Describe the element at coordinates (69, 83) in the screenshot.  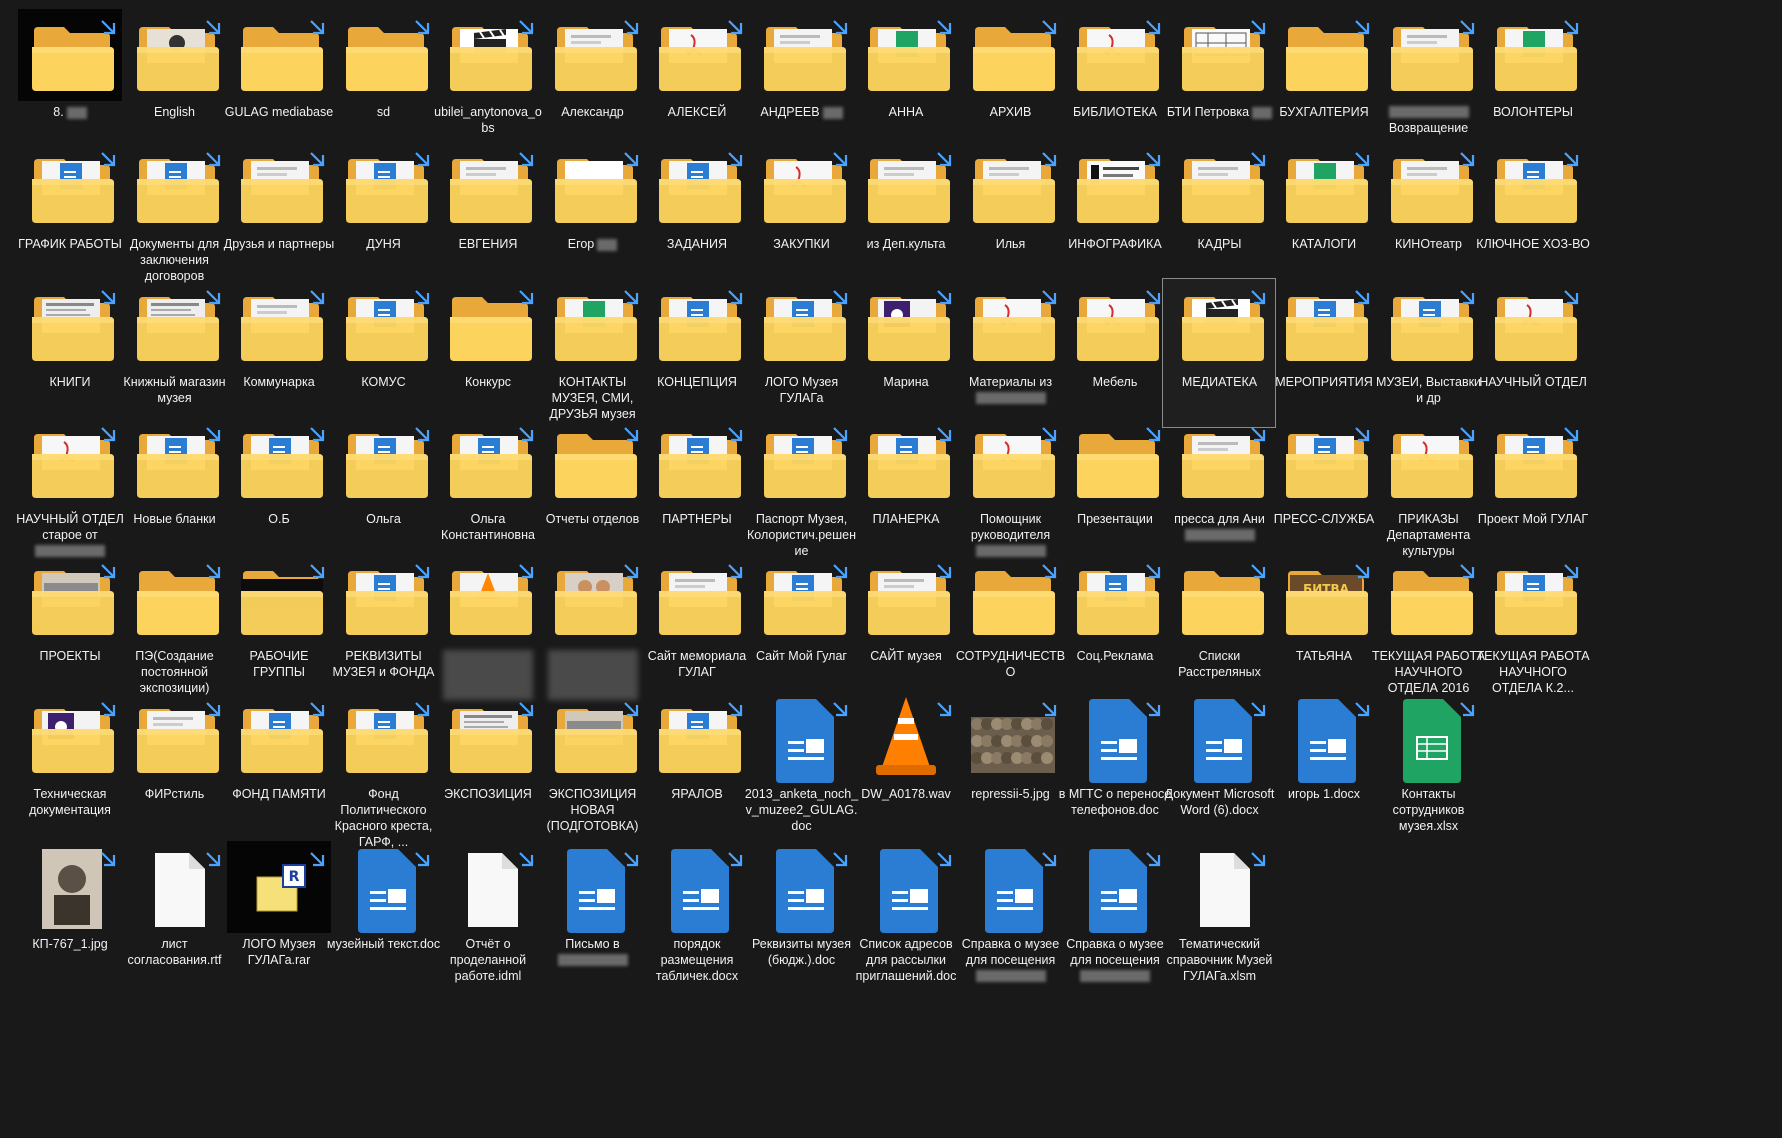
I see `file-item: 8.` at that location.